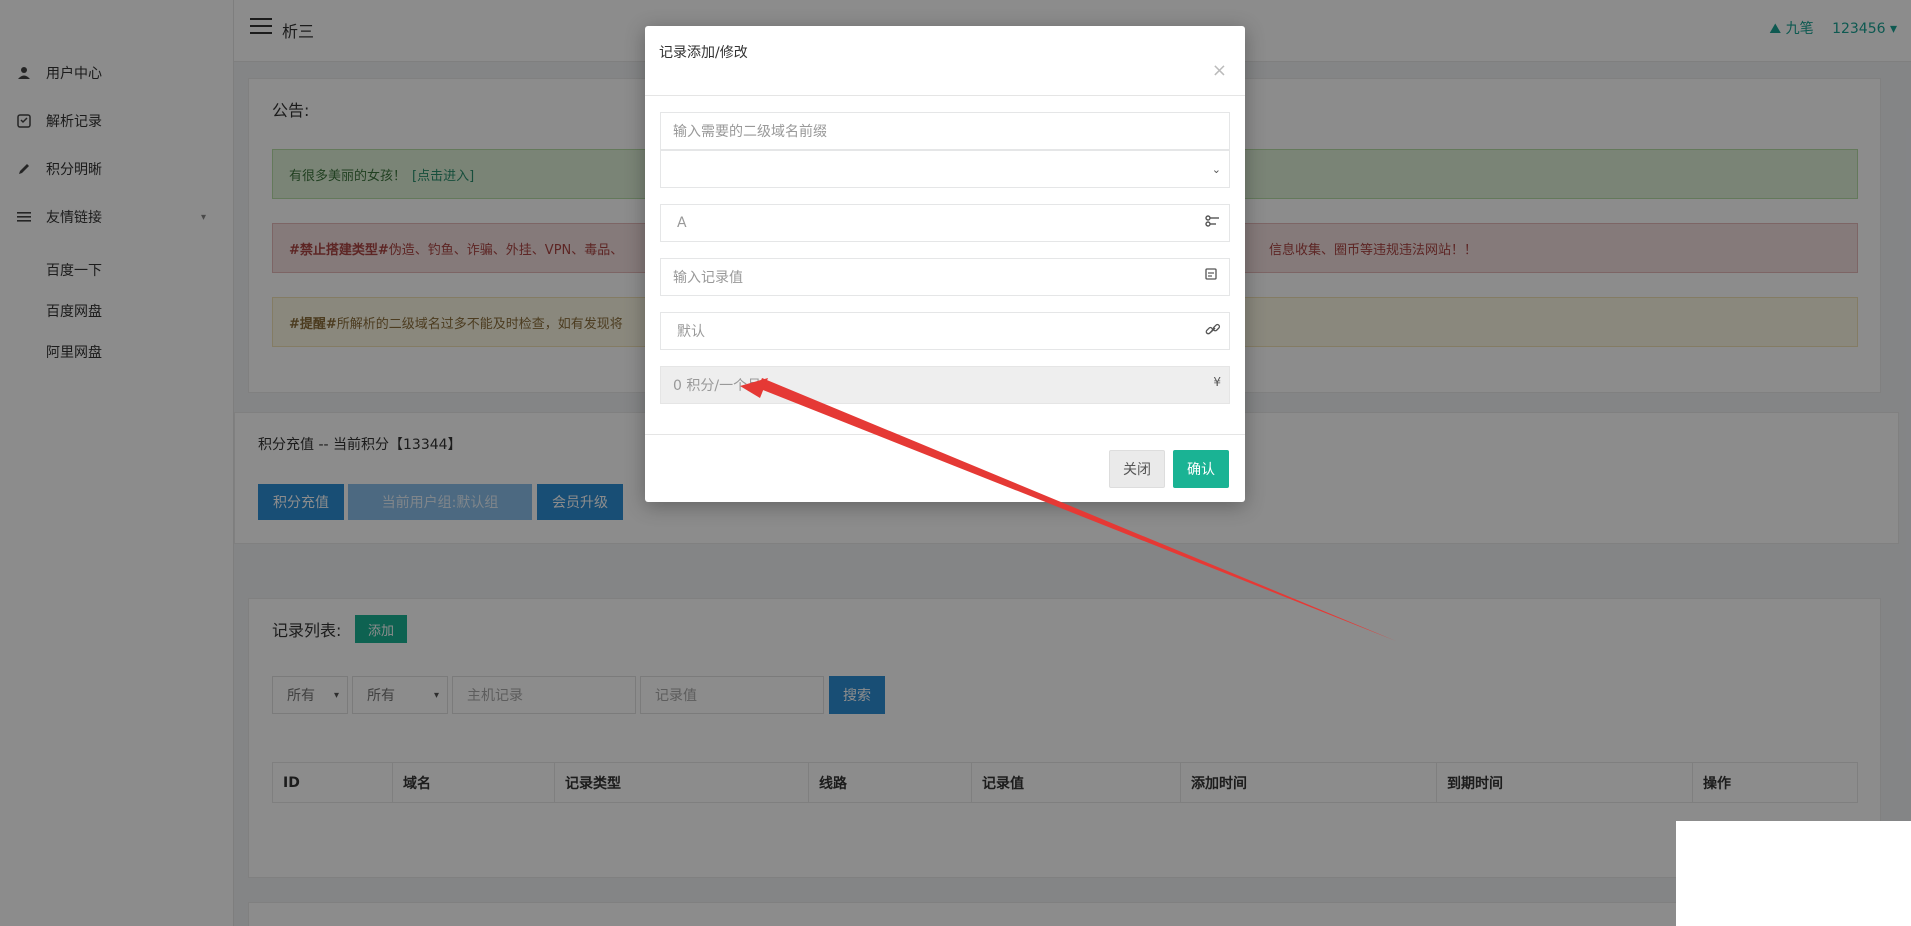 The width and height of the screenshot is (1911, 926). What do you see at coordinates (717, 386) in the screenshot?
I see `cost-value: 0 积分/一个月` at bounding box center [717, 386].